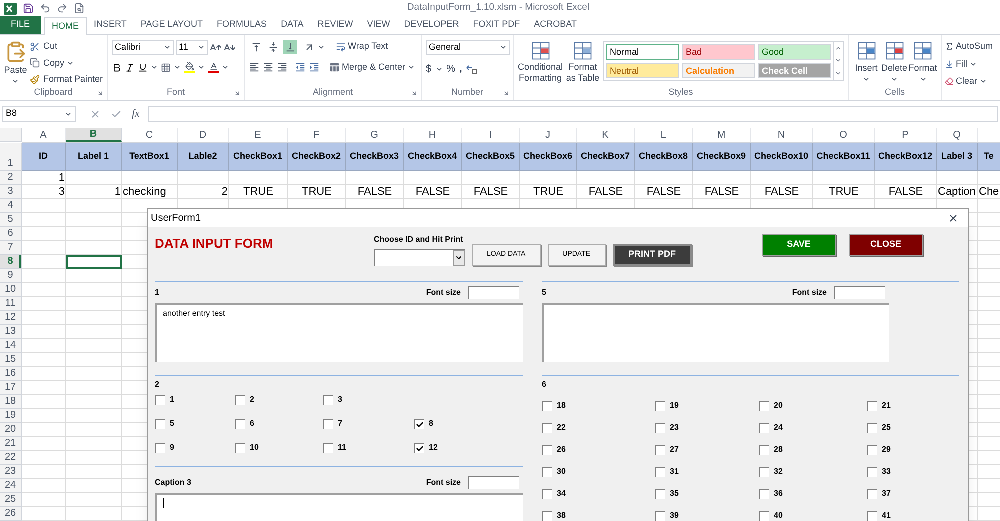 This screenshot has width=1000, height=521. What do you see at coordinates (10, 234) in the screenshot?
I see `row-header: 6` at bounding box center [10, 234].